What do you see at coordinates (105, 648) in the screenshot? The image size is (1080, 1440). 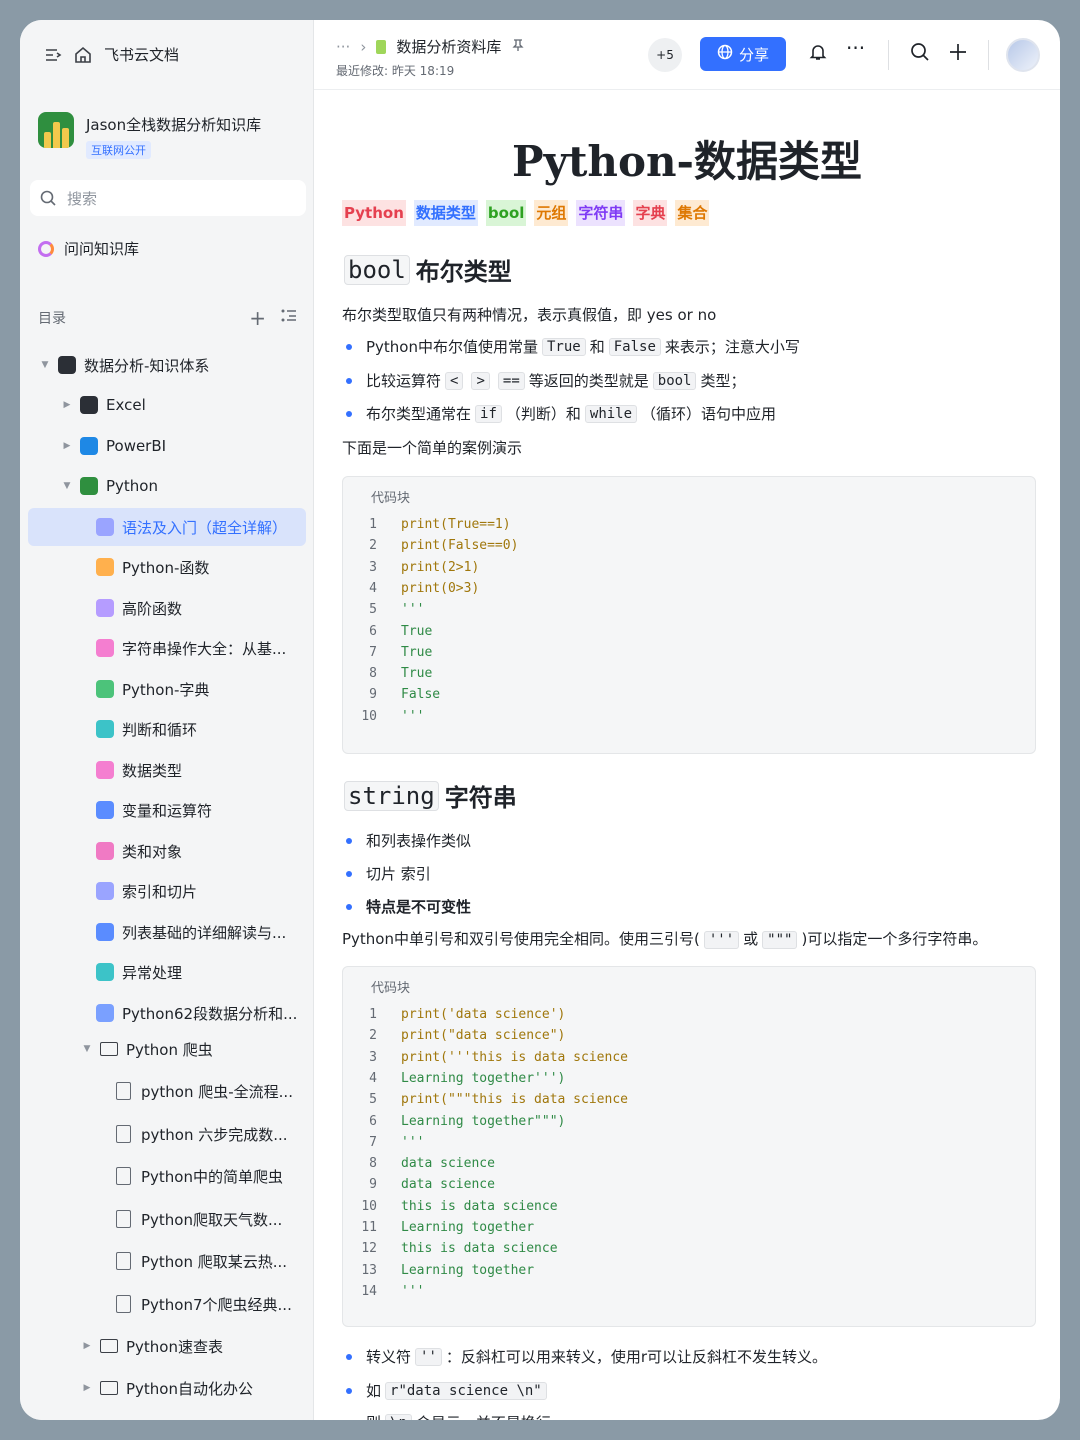 I see `page-icon` at bounding box center [105, 648].